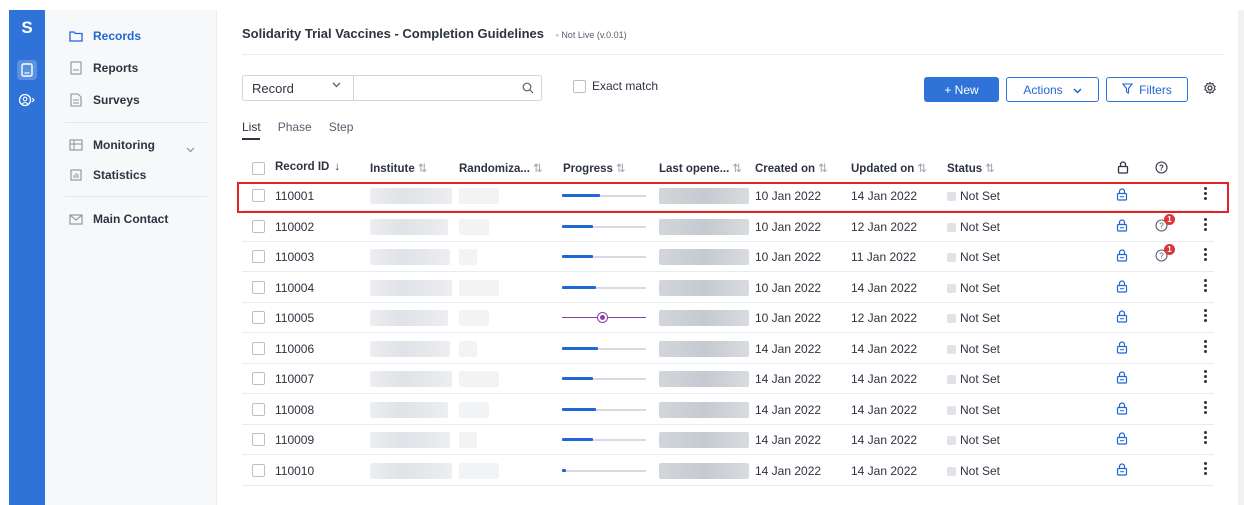 The image size is (1244, 505). What do you see at coordinates (951, 288) in the screenshot?
I see `status-dot` at bounding box center [951, 288].